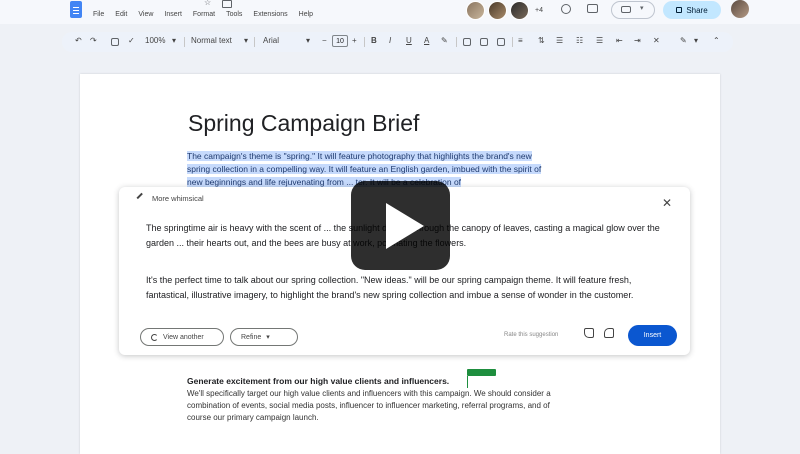 The width and height of the screenshot is (800, 454). I want to click on refine-label: Refine, so click(251, 337).